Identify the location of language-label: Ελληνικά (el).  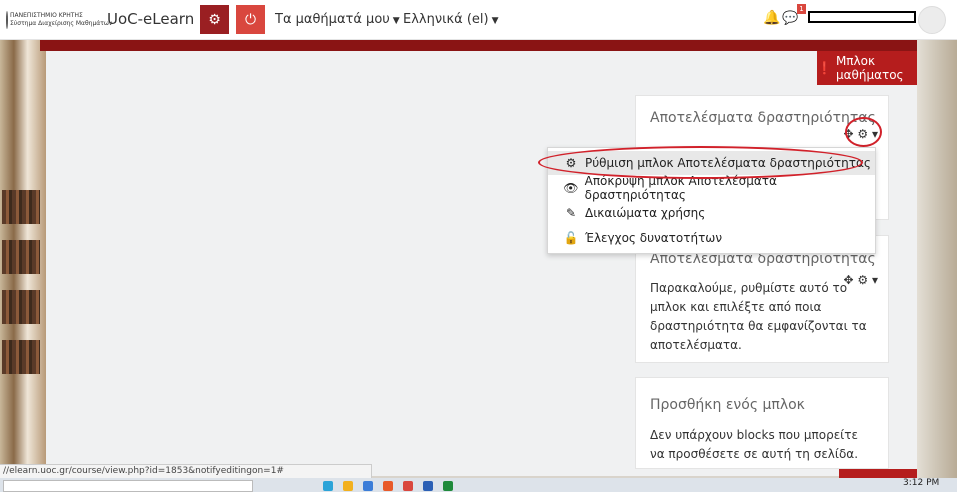
(446, 19).